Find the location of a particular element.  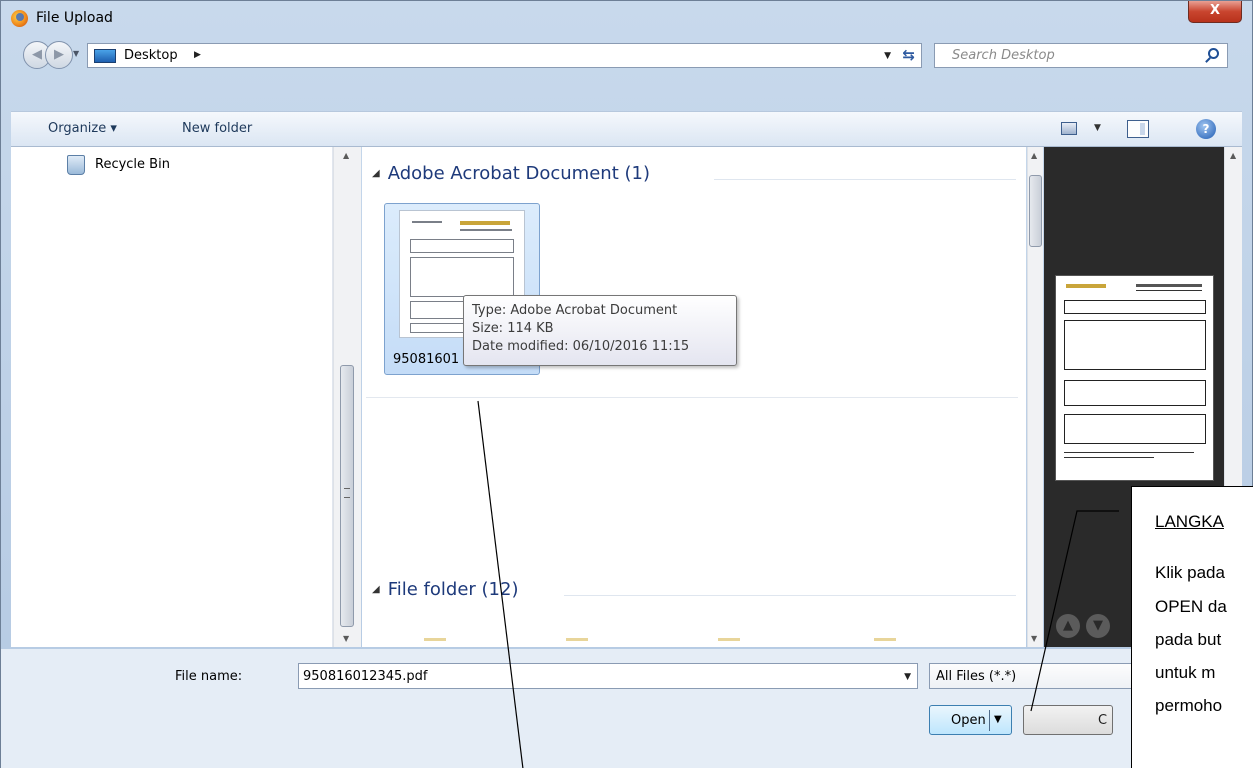

search-icon is located at coordinates (1213, 53).